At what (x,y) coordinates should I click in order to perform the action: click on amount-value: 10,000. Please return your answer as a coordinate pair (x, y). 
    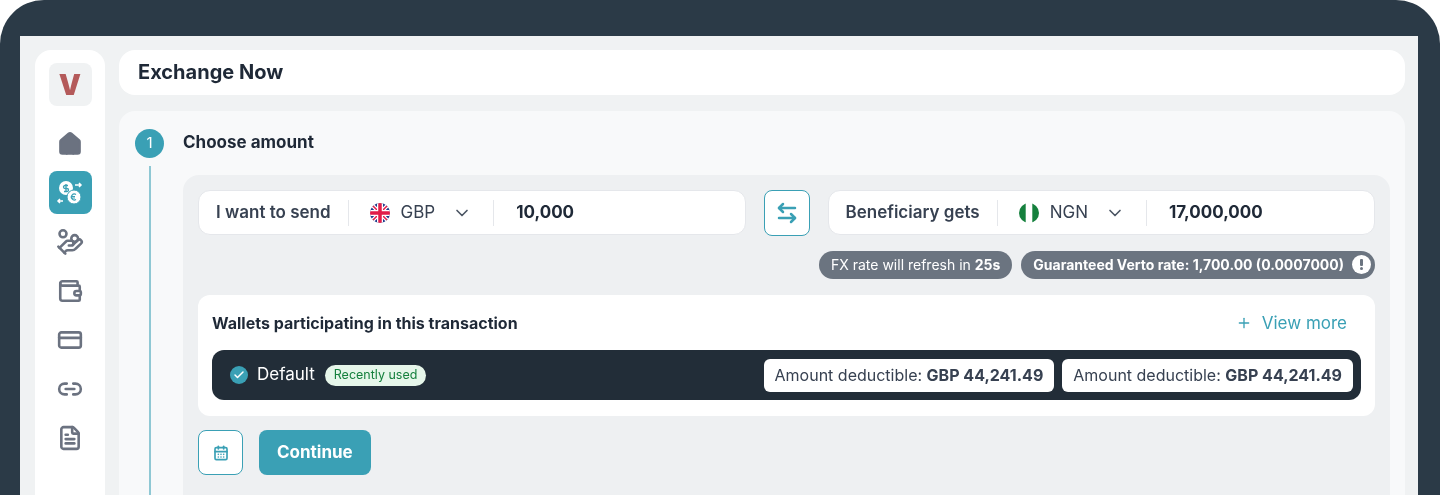
    Looking at the image, I should click on (545, 212).